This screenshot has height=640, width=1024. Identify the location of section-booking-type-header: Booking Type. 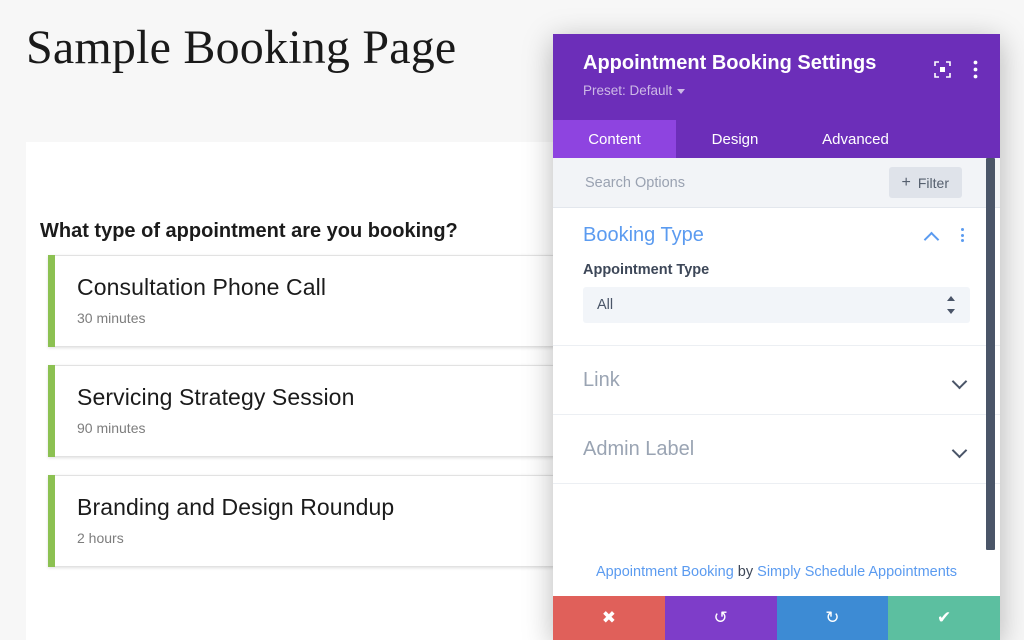
(776, 235).